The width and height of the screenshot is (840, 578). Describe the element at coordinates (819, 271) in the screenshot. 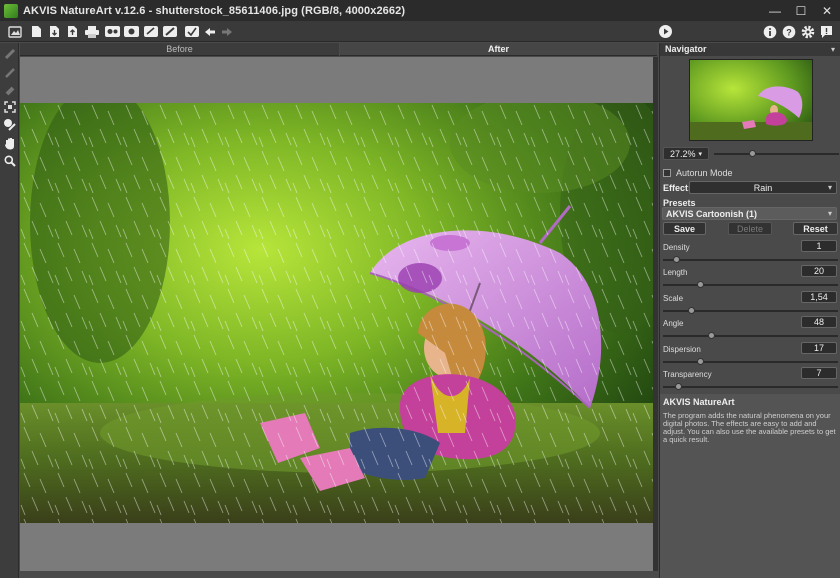

I see `length-value: 20` at that location.